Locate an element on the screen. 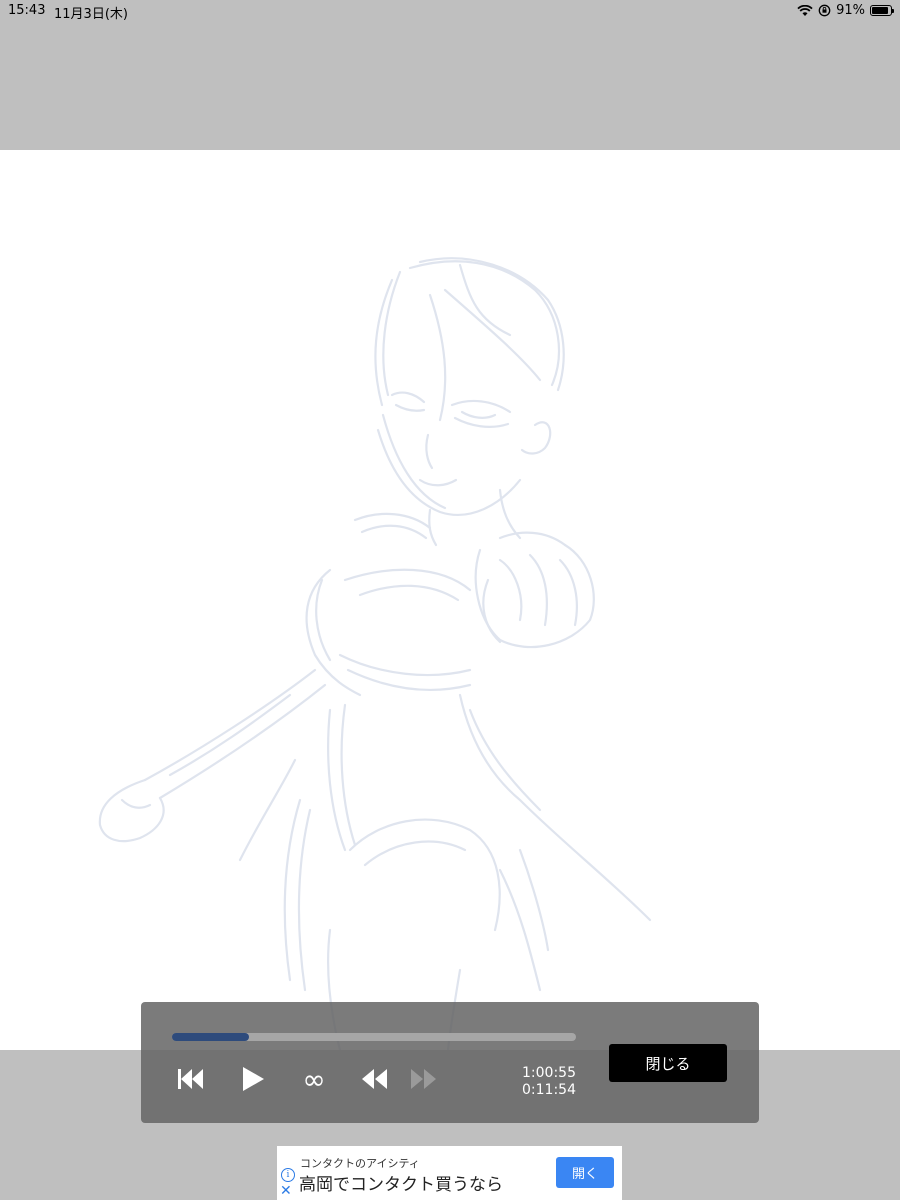 This screenshot has width=900, height=1200. info-icon: i is located at coordinates (288, 1175).